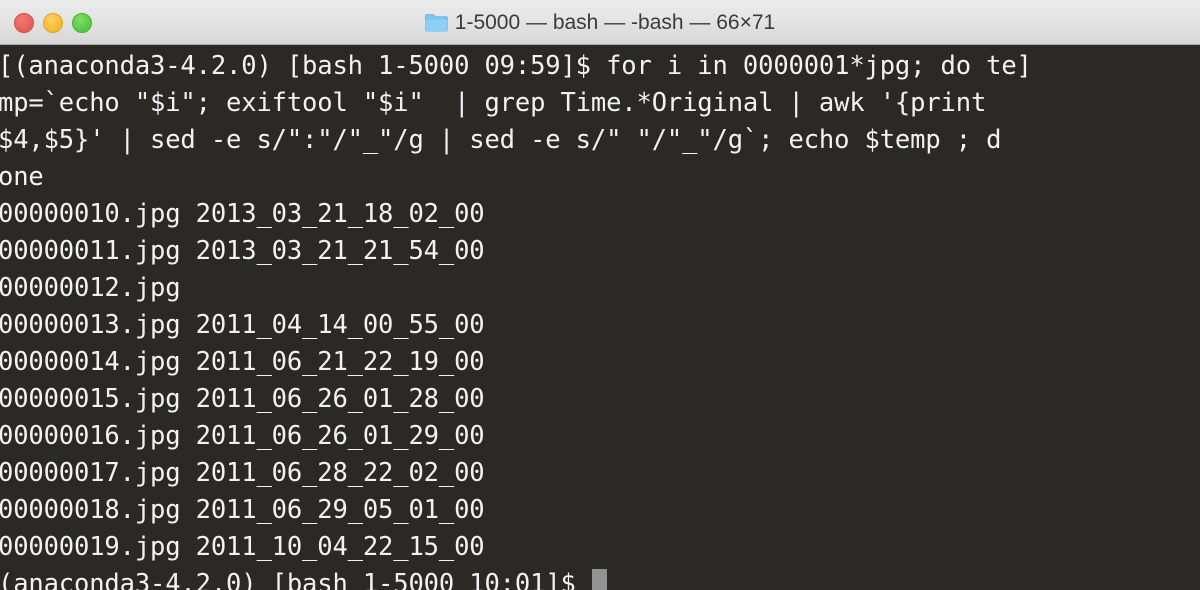 This screenshot has height=590, width=1200. Describe the element at coordinates (242, 251) in the screenshot. I see `terminal-line-output-2: 00000011.jpg 2013_03_21_21_54_00` at that location.